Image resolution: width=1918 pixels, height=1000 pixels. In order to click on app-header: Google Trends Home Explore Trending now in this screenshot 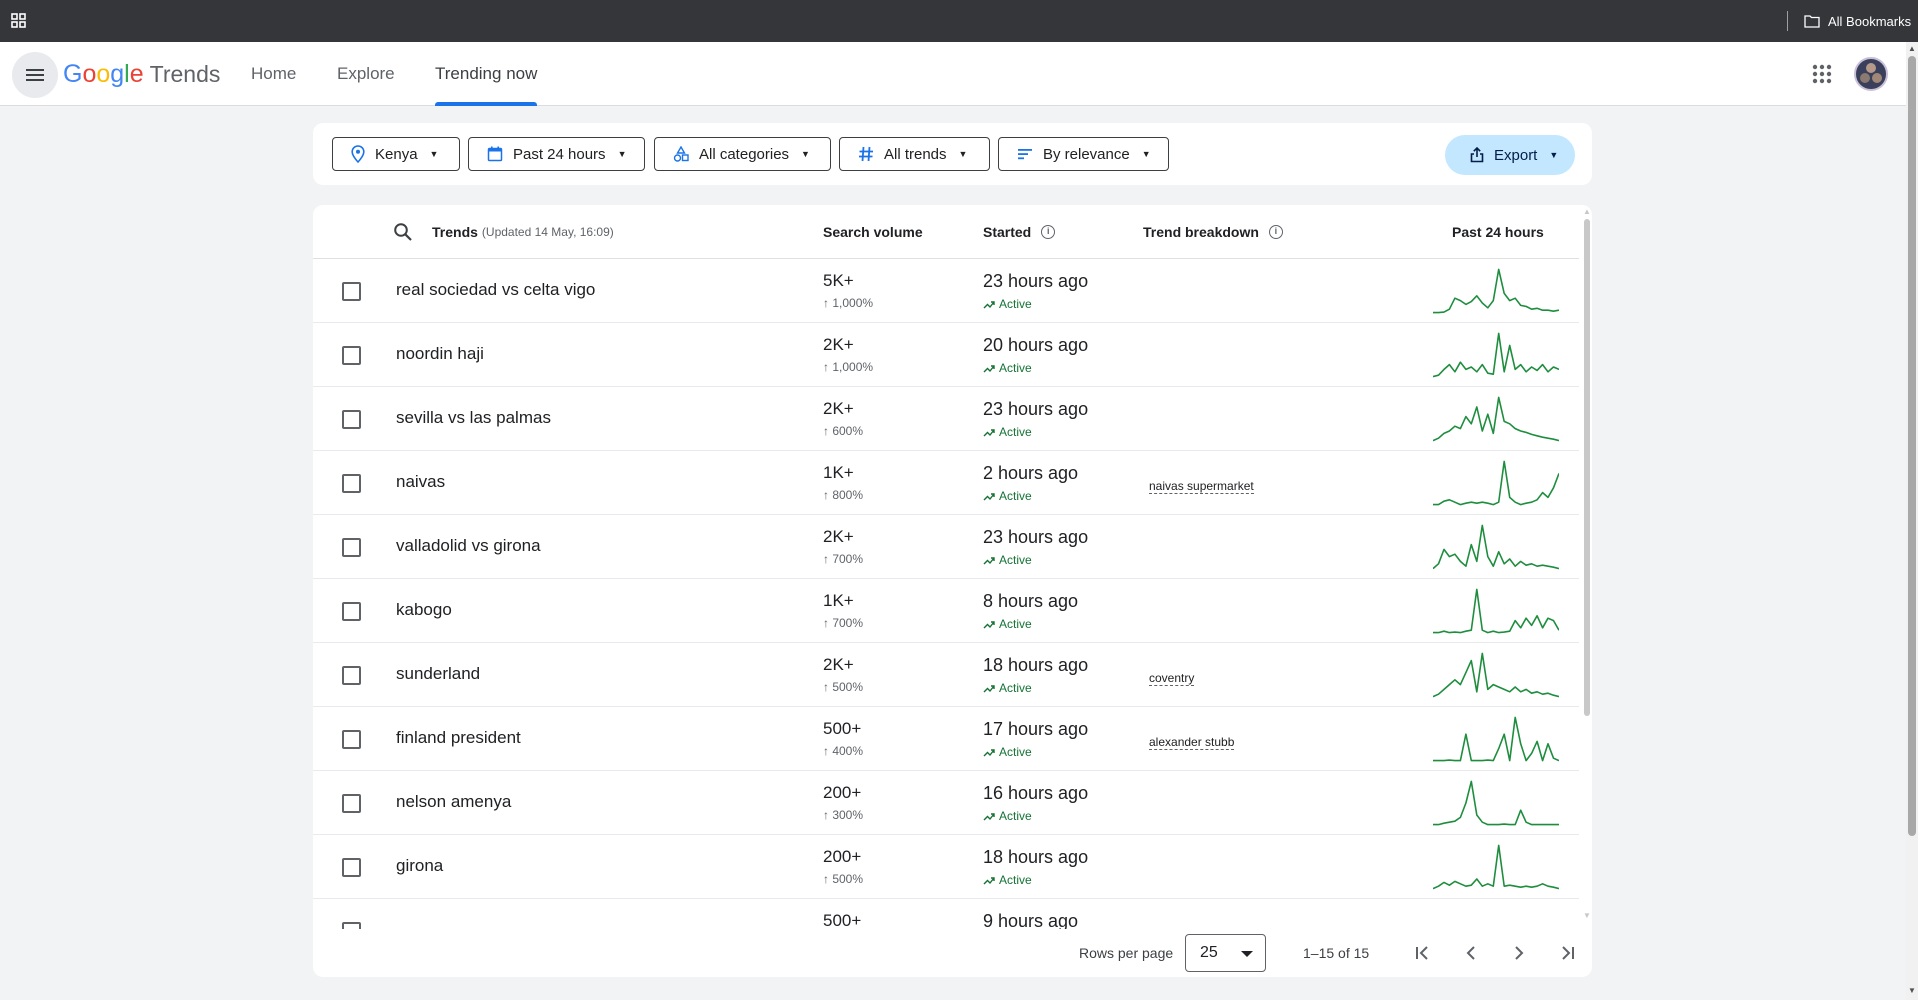, I will do `click(959, 74)`.